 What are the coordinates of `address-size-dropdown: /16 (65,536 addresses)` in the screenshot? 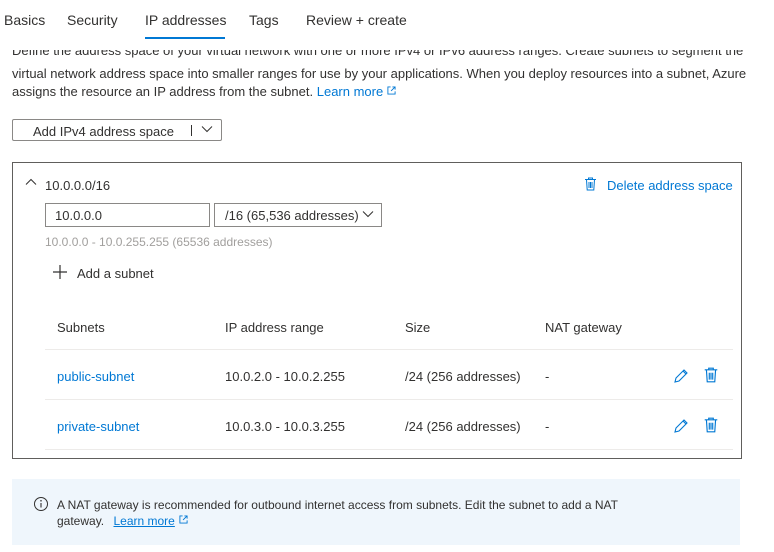 It's located at (298, 215).